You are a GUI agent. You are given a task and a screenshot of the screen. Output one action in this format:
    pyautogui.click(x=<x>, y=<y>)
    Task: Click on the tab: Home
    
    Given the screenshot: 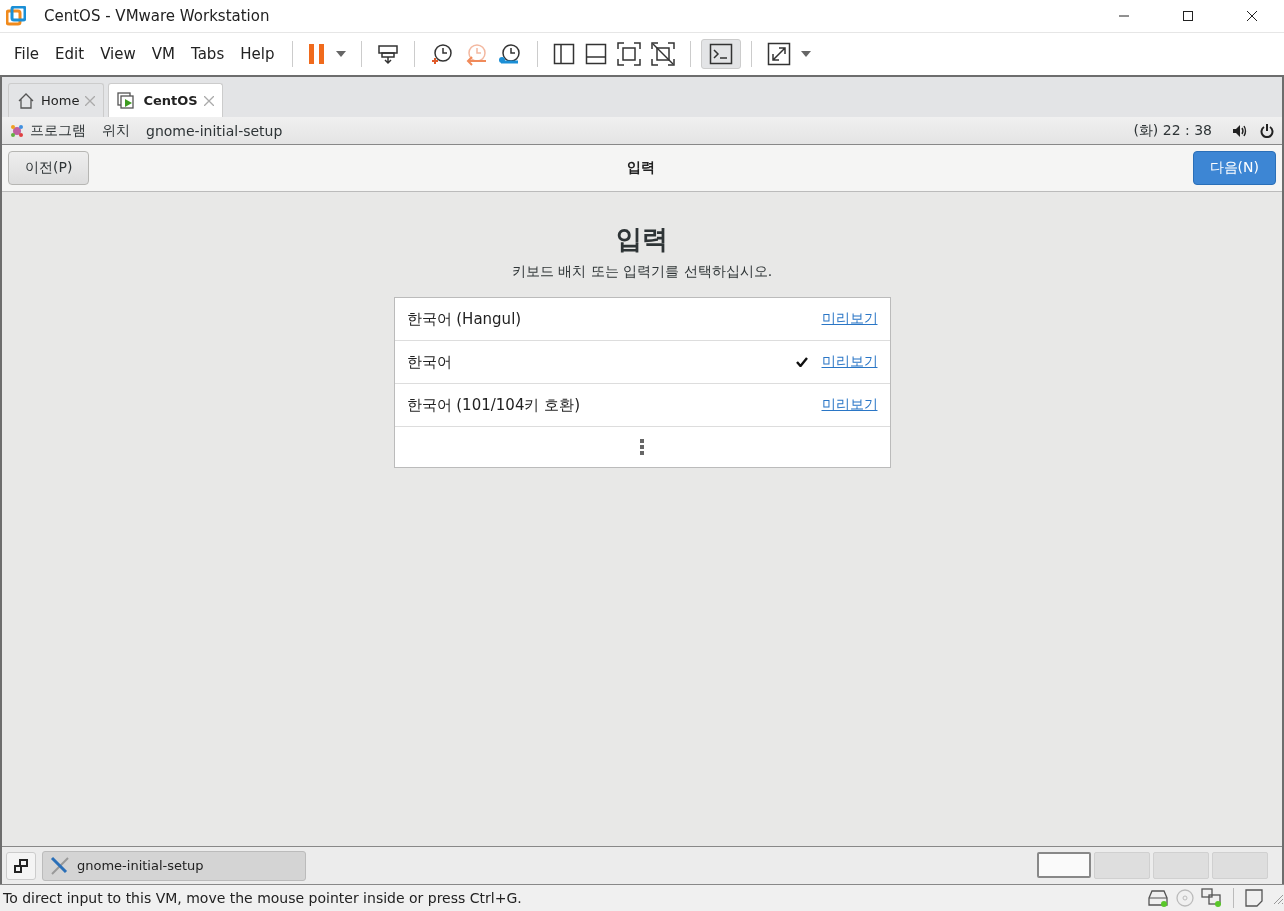 What is the action you would take?
    pyautogui.click(x=56, y=100)
    